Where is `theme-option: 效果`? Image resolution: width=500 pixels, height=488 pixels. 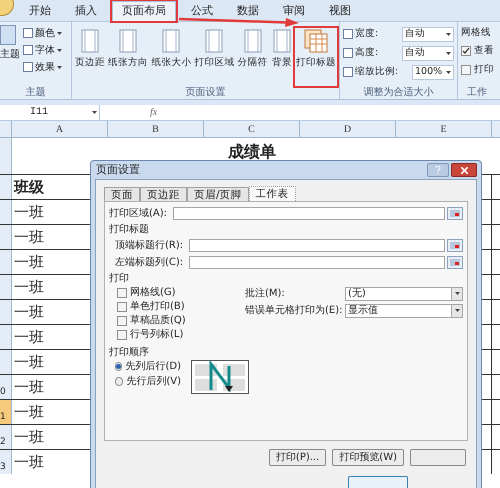
theme-option: 效果 is located at coordinates (42, 67).